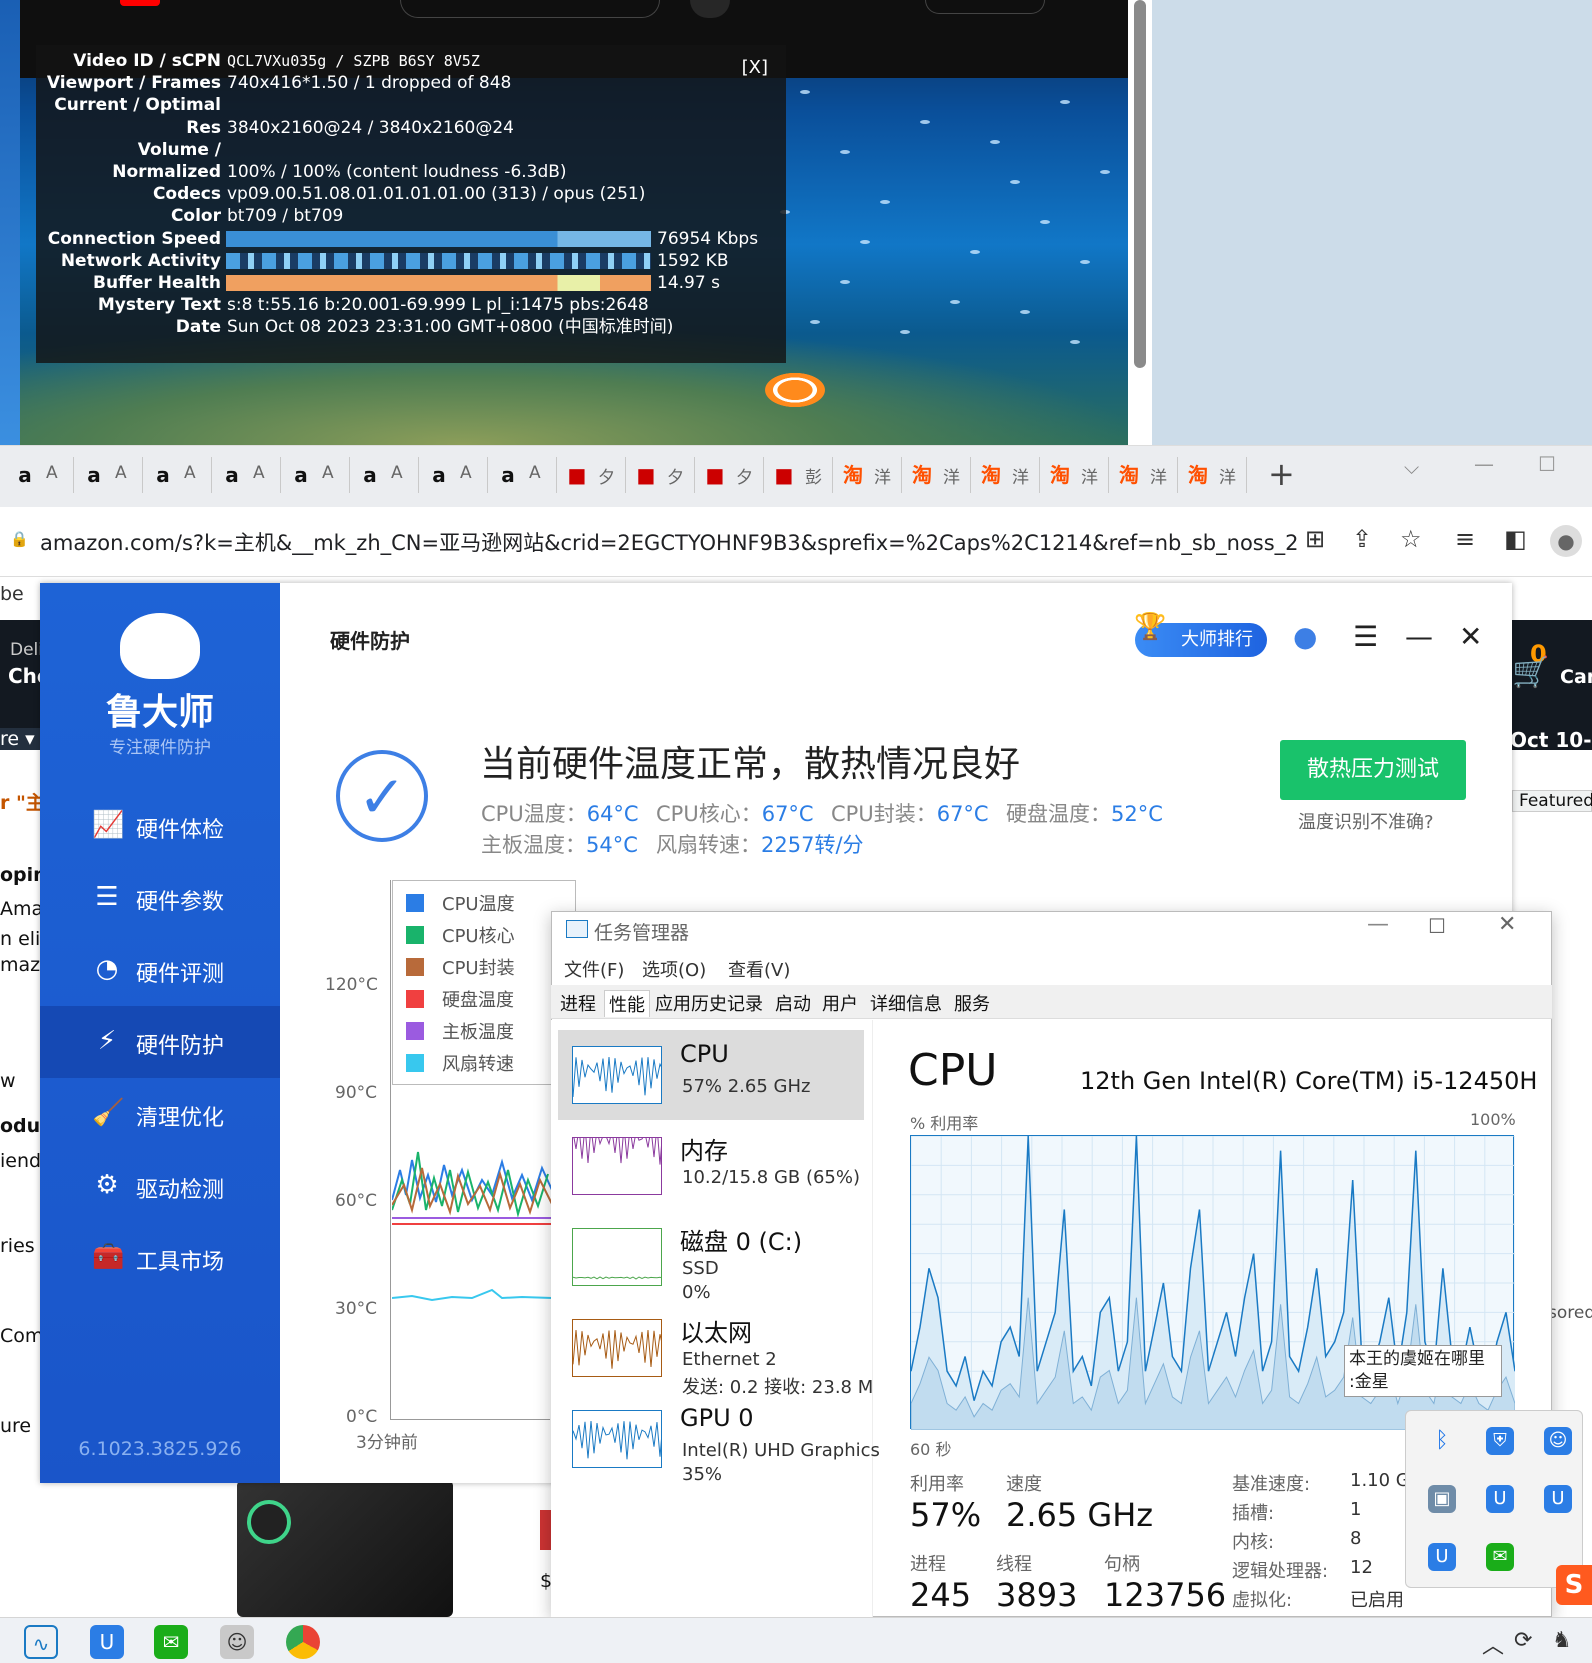 The height and width of the screenshot is (1663, 1592). I want to click on tab-details: 详细信息, so click(906, 1003).